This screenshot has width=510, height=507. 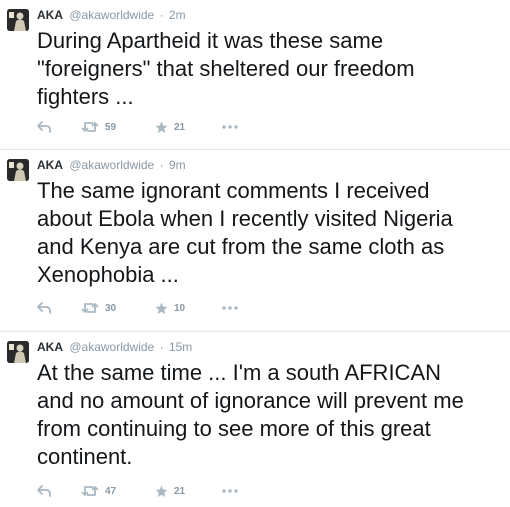 What do you see at coordinates (180, 308) in the screenshot?
I see `favorite-count: 10` at bounding box center [180, 308].